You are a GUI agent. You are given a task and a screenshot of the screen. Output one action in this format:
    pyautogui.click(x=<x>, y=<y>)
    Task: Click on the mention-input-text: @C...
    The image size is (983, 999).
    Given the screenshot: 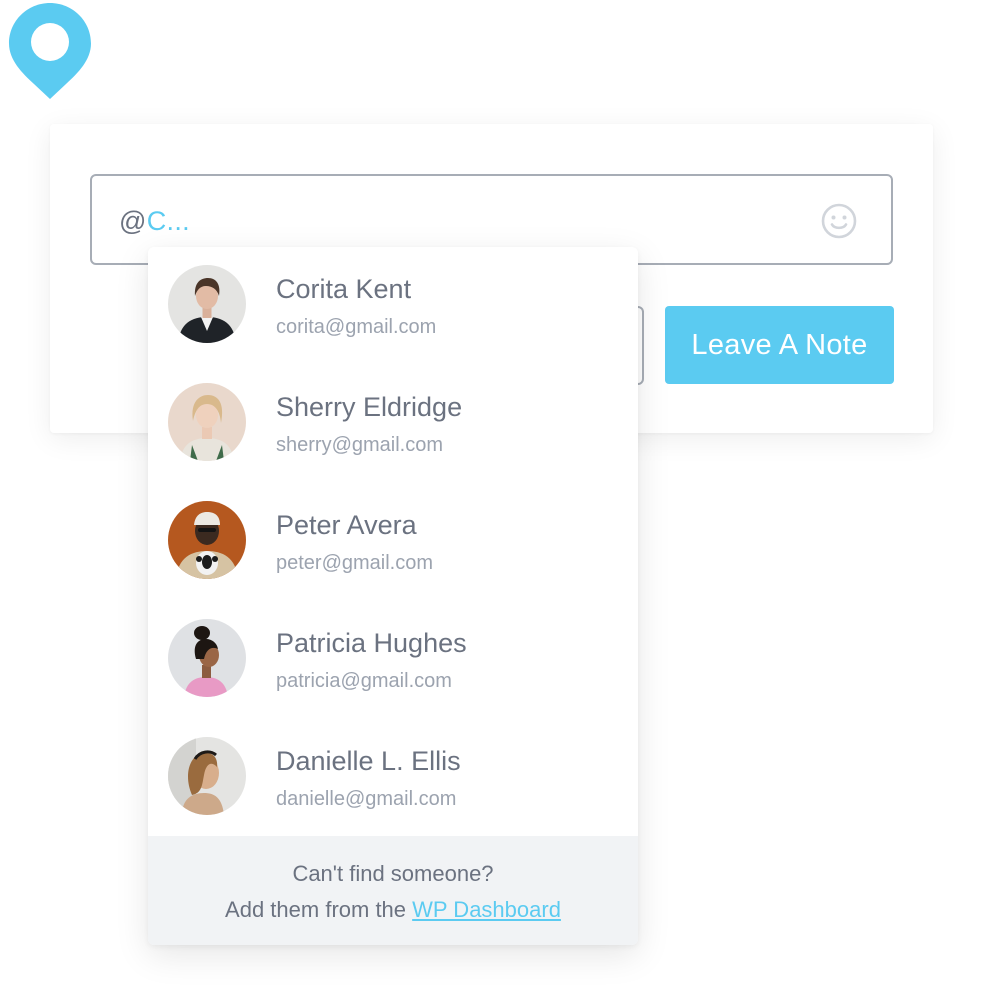 What is the action you would take?
    pyautogui.click(x=154, y=221)
    